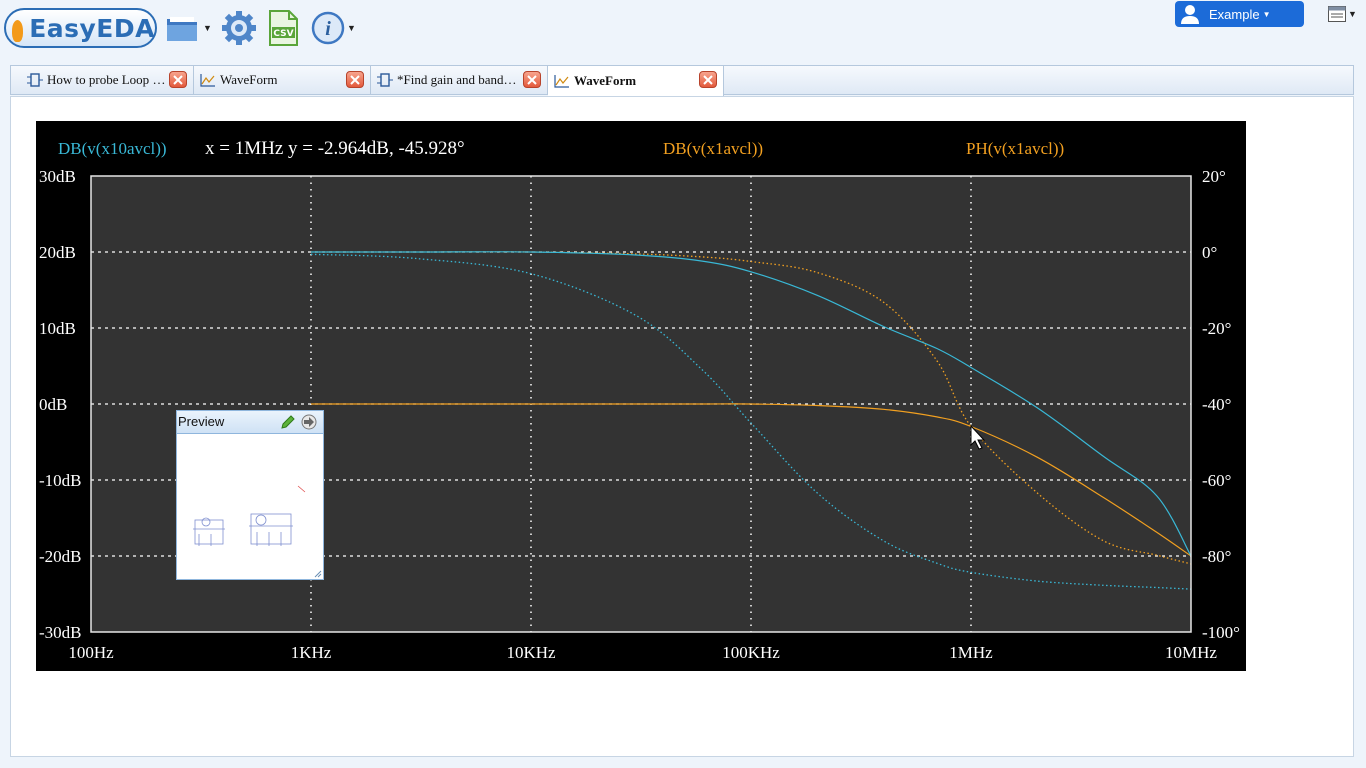  Describe the element at coordinates (57, 328) in the screenshot. I see `y-left-tick-label: 10dB` at that location.